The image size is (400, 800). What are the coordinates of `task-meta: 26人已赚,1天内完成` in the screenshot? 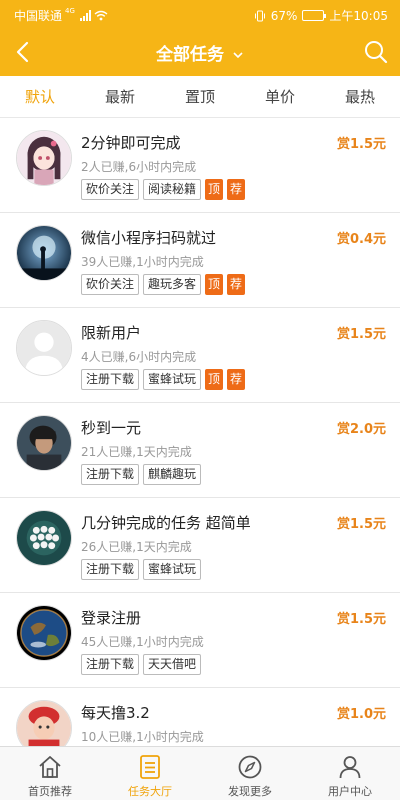 It's located at (136, 547).